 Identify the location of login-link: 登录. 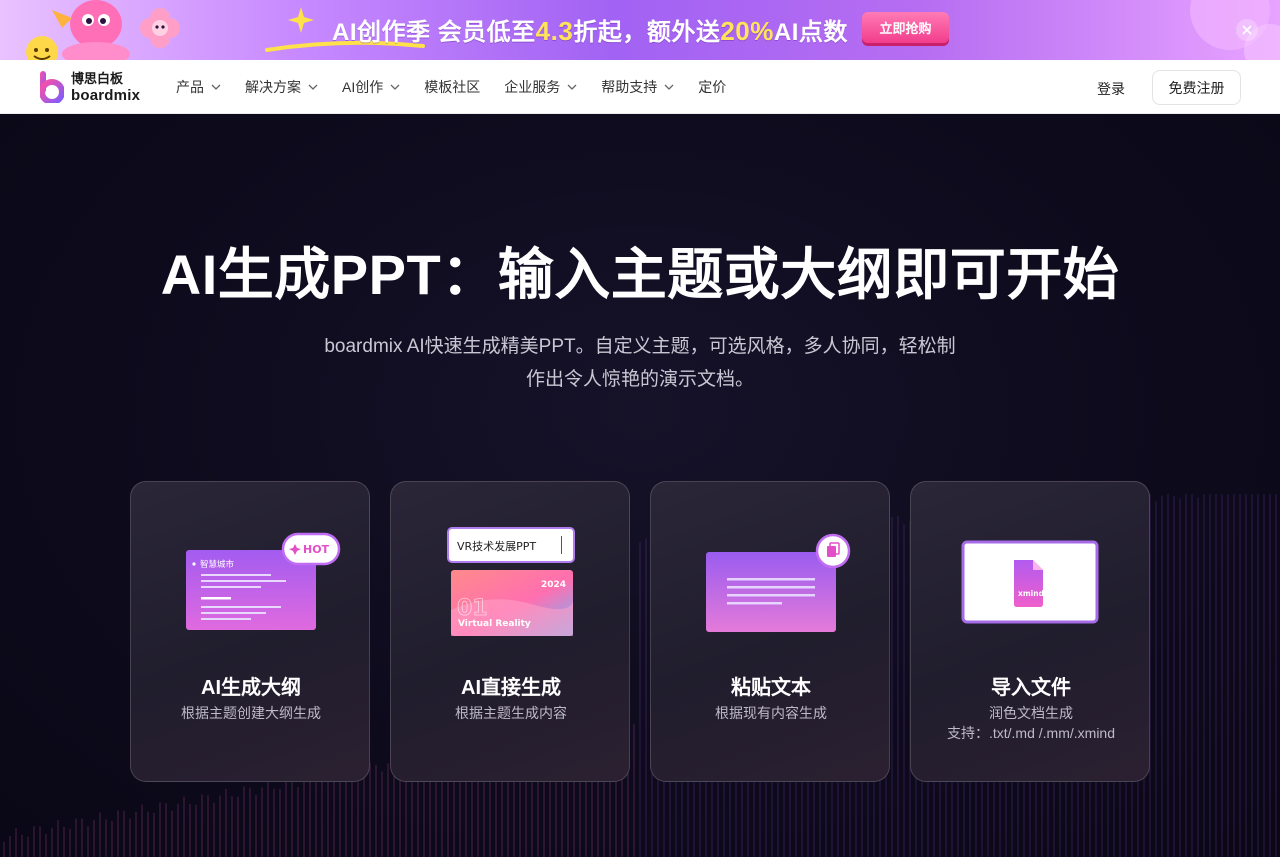
(1111, 89).